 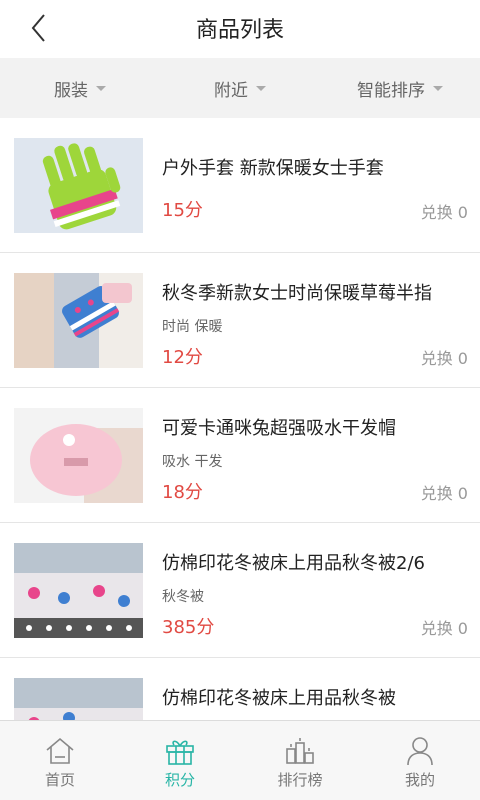 I want to click on product-title: 仿棉印花冬被床上用品秋冬被, so click(x=279, y=698).